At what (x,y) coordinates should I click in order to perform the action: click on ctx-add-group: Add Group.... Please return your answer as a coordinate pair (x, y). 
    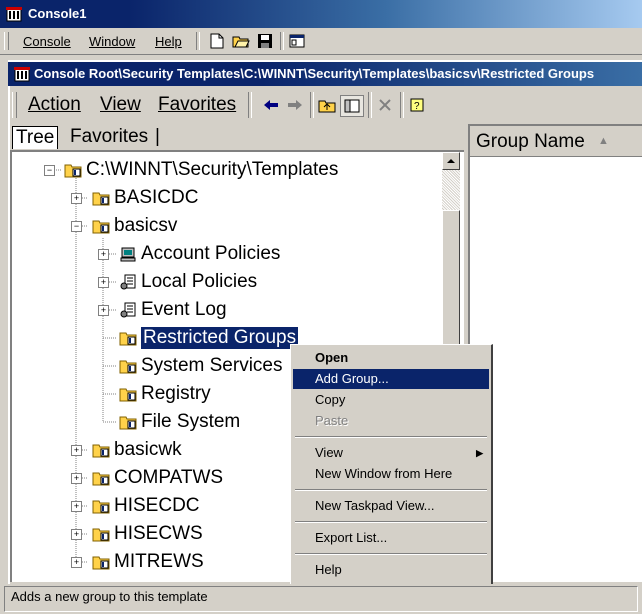
    Looking at the image, I should click on (391, 379).